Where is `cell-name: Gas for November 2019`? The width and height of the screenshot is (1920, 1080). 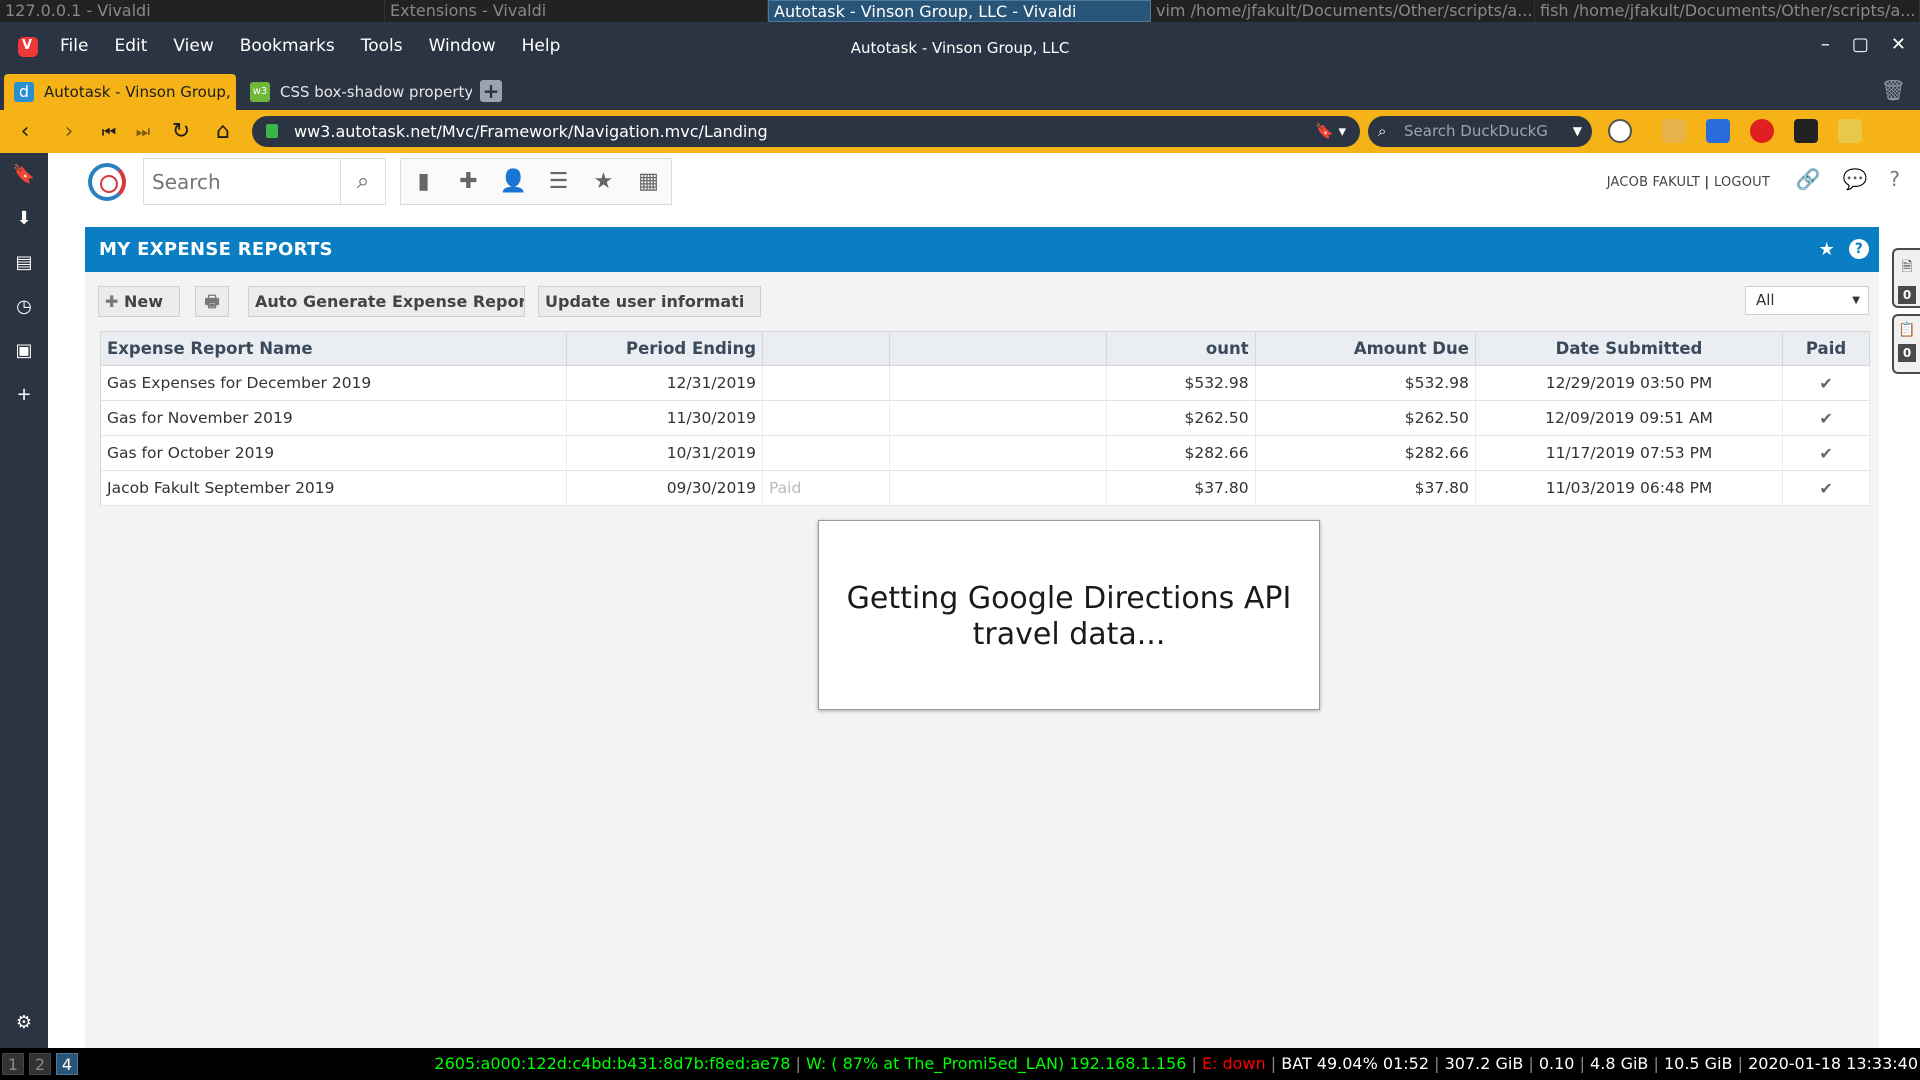 cell-name: Gas for November 2019 is located at coordinates (334, 418).